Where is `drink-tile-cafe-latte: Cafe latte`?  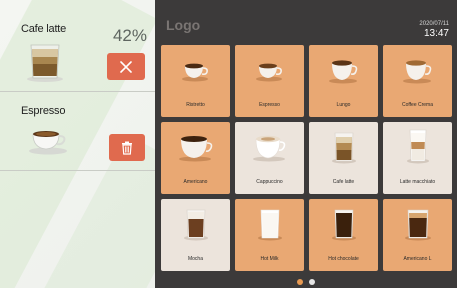 drink-tile-cafe-latte: Cafe latte is located at coordinates (343, 158).